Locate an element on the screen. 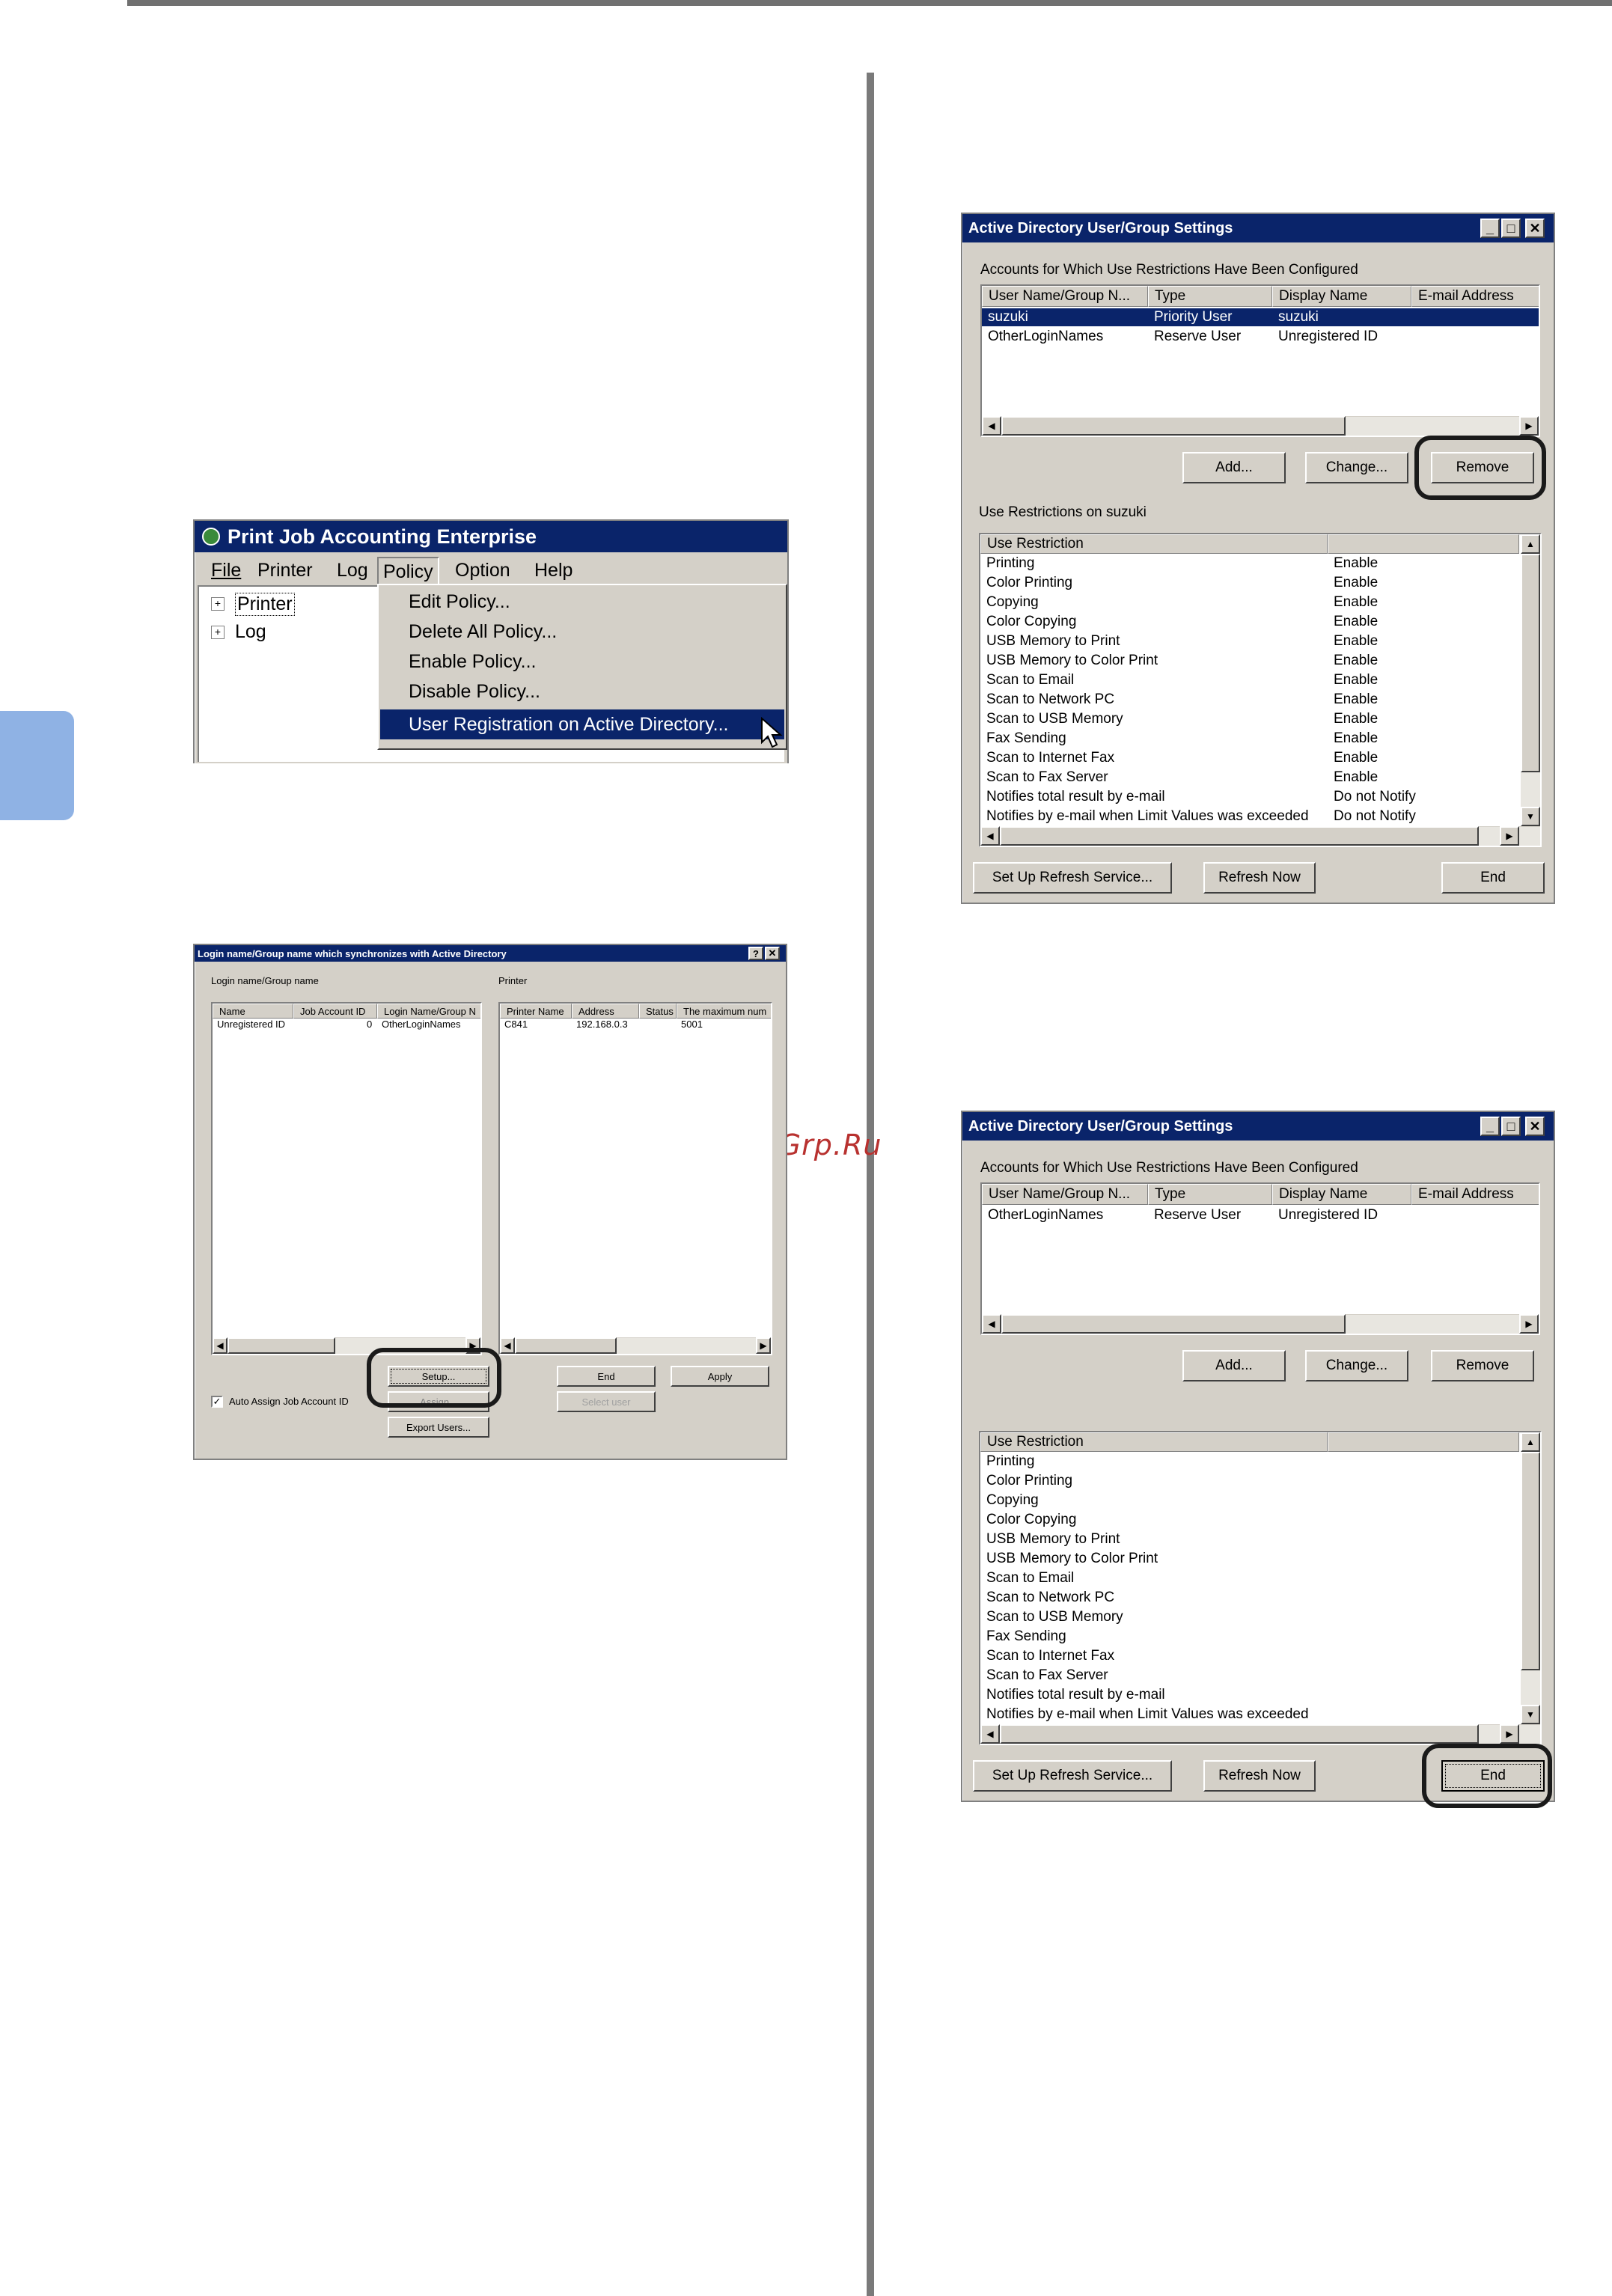 This screenshot has height=2296, width=1612. col-status: Status is located at coordinates (658, 1011).